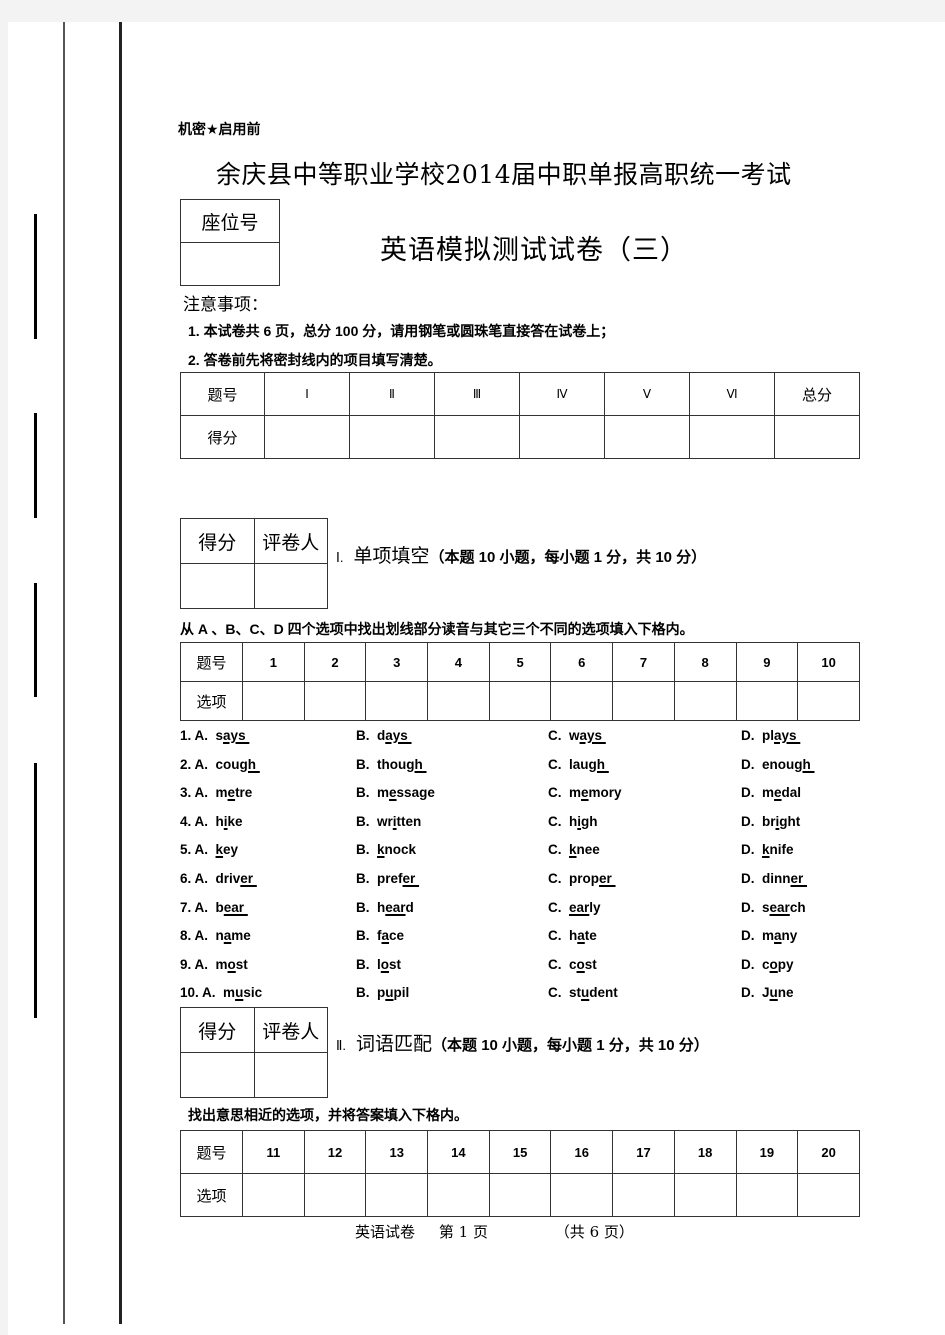  I want to click on word-prefix: thou, so click(392, 764).